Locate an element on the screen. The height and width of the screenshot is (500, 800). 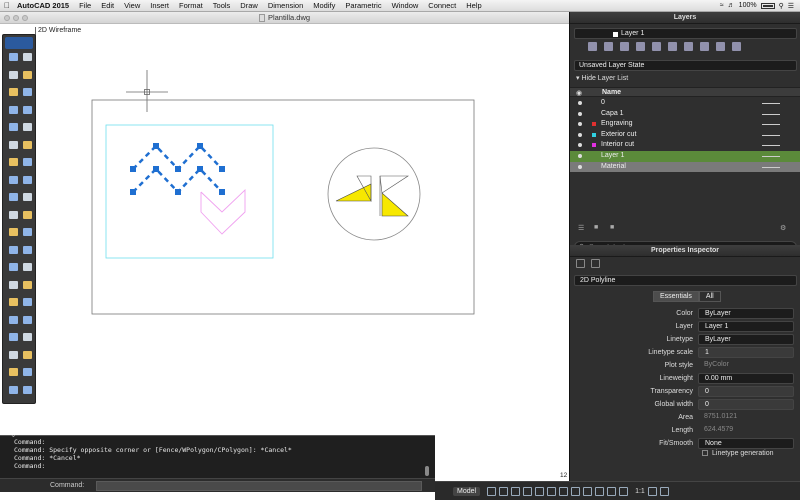
menu-draw: Draw is located at coordinates (249, 5).